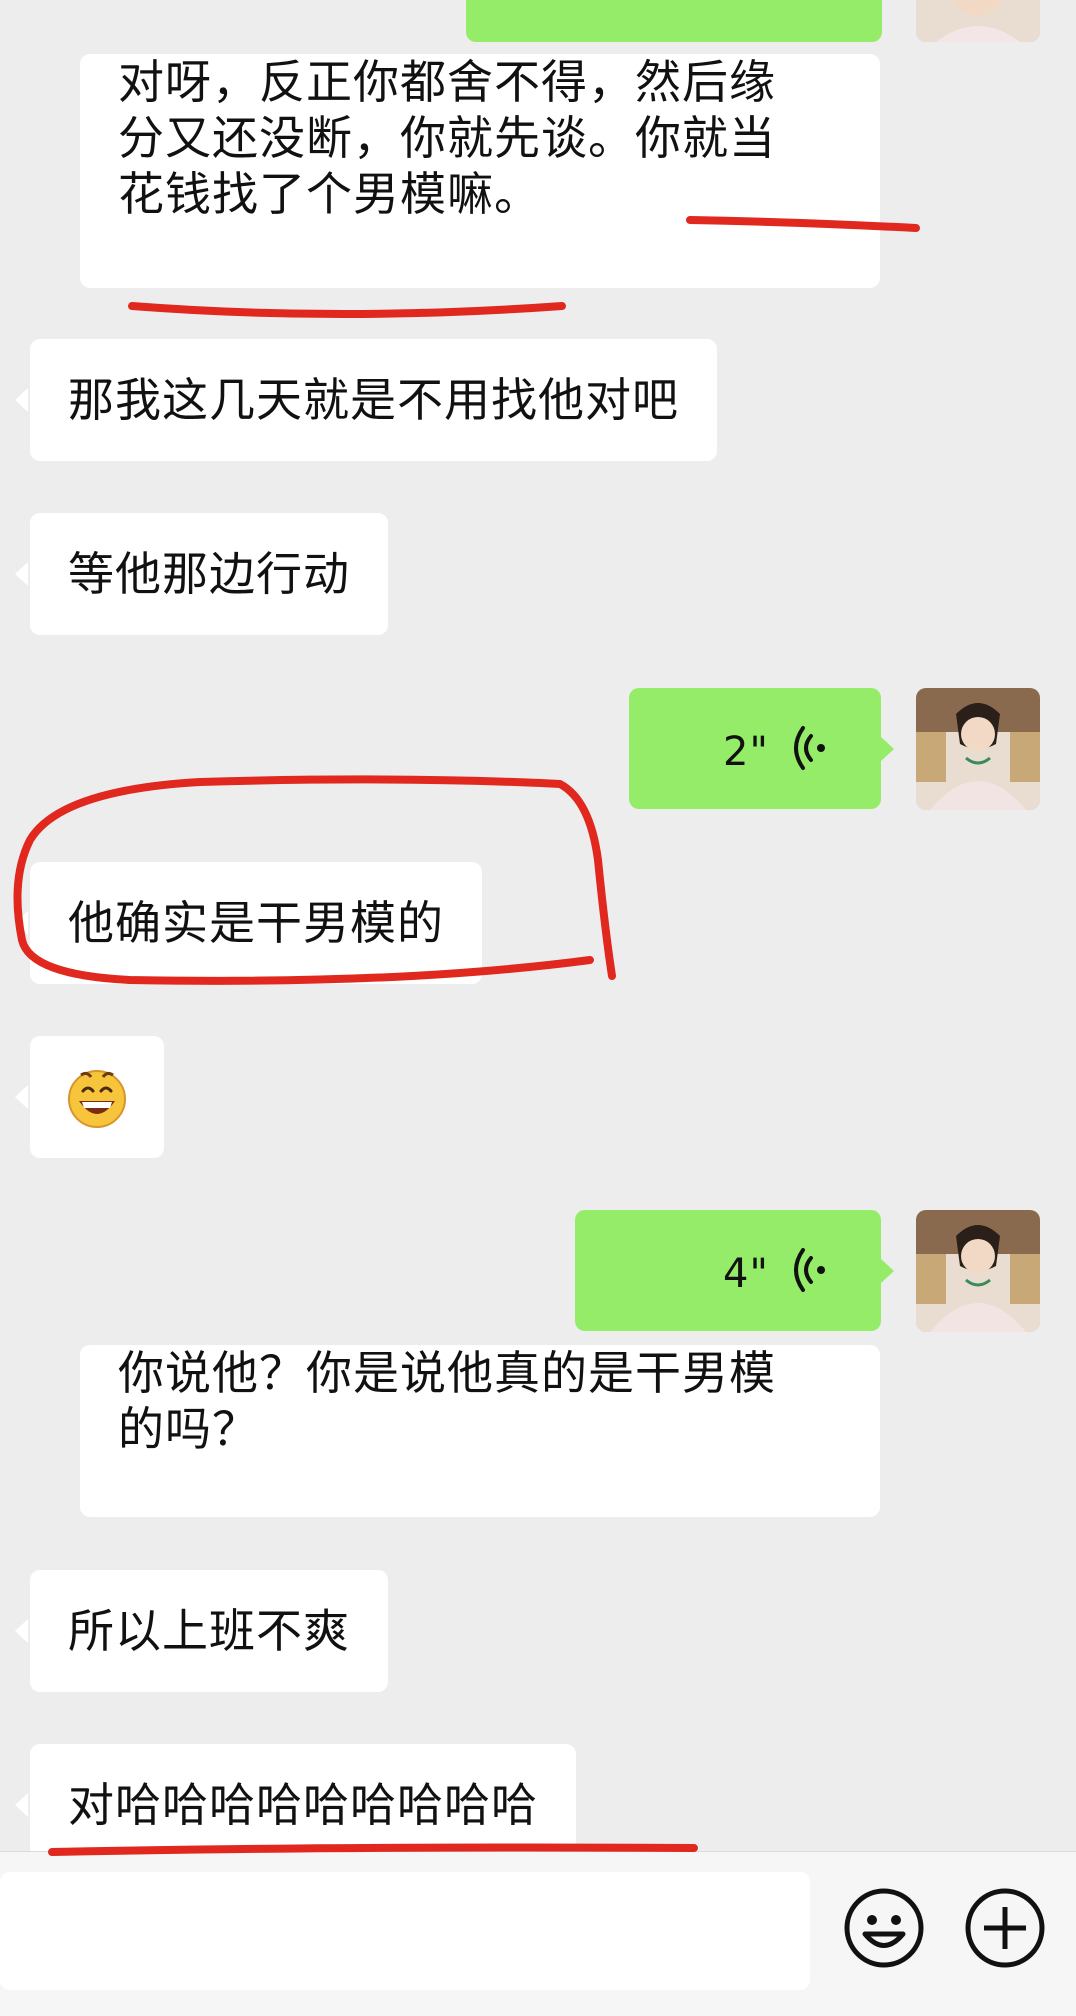 The height and width of the screenshot is (2016, 1076). I want to click on smiley-icon, so click(884, 1928).